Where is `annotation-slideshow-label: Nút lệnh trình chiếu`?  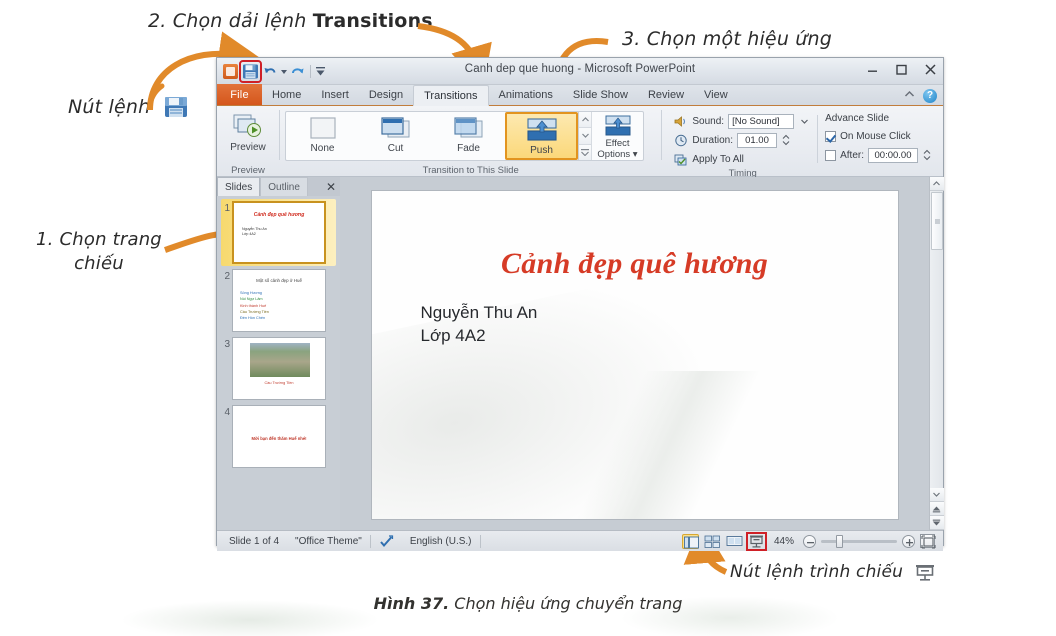
annotation-slideshow-label: Nút lệnh trình chiếu is located at coordinates (817, 572).